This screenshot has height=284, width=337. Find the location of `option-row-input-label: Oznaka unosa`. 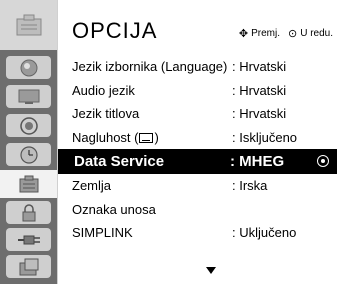

option-row-input-label: Oznaka unosa is located at coordinates (197, 210).